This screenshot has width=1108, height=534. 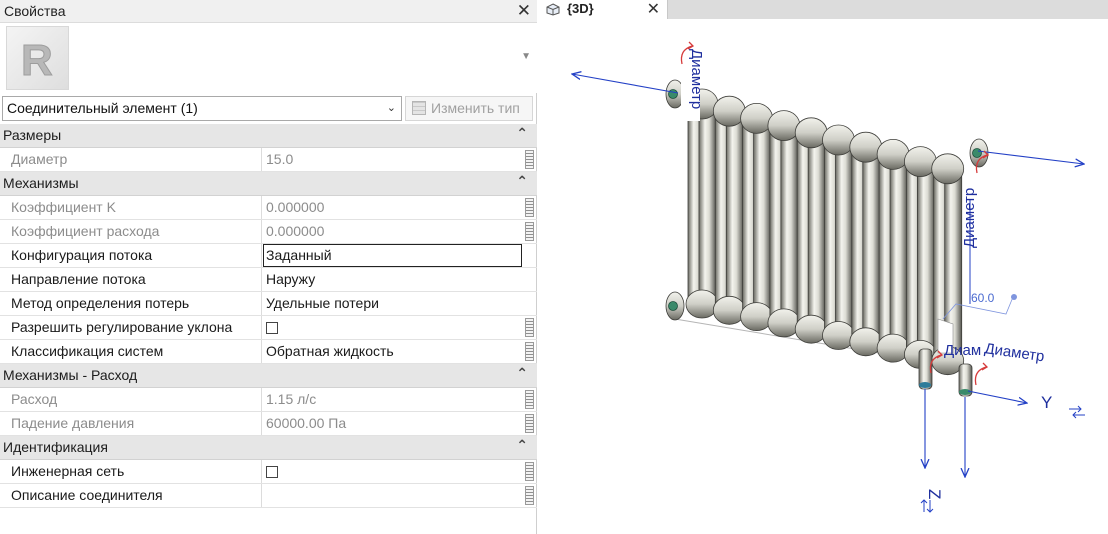 I want to click on diameter-label-top-left: Диаметр, so click(x=696, y=79).